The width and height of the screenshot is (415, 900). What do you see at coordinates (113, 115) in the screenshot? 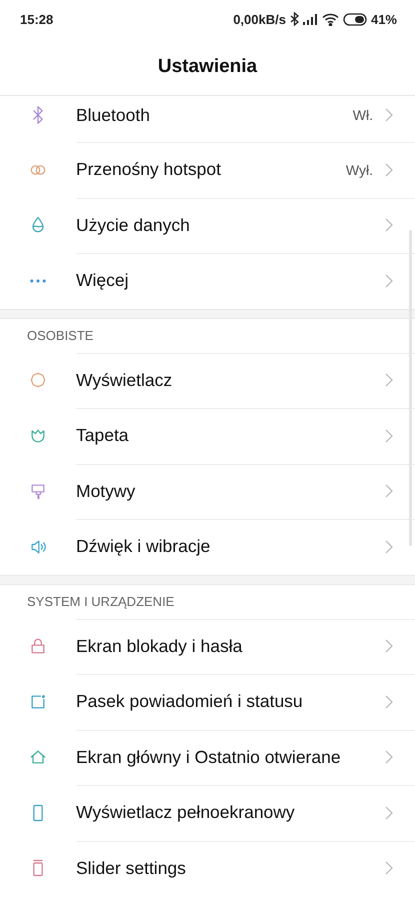
I see `item-label: Bluetooth` at bounding box center [113, 115].